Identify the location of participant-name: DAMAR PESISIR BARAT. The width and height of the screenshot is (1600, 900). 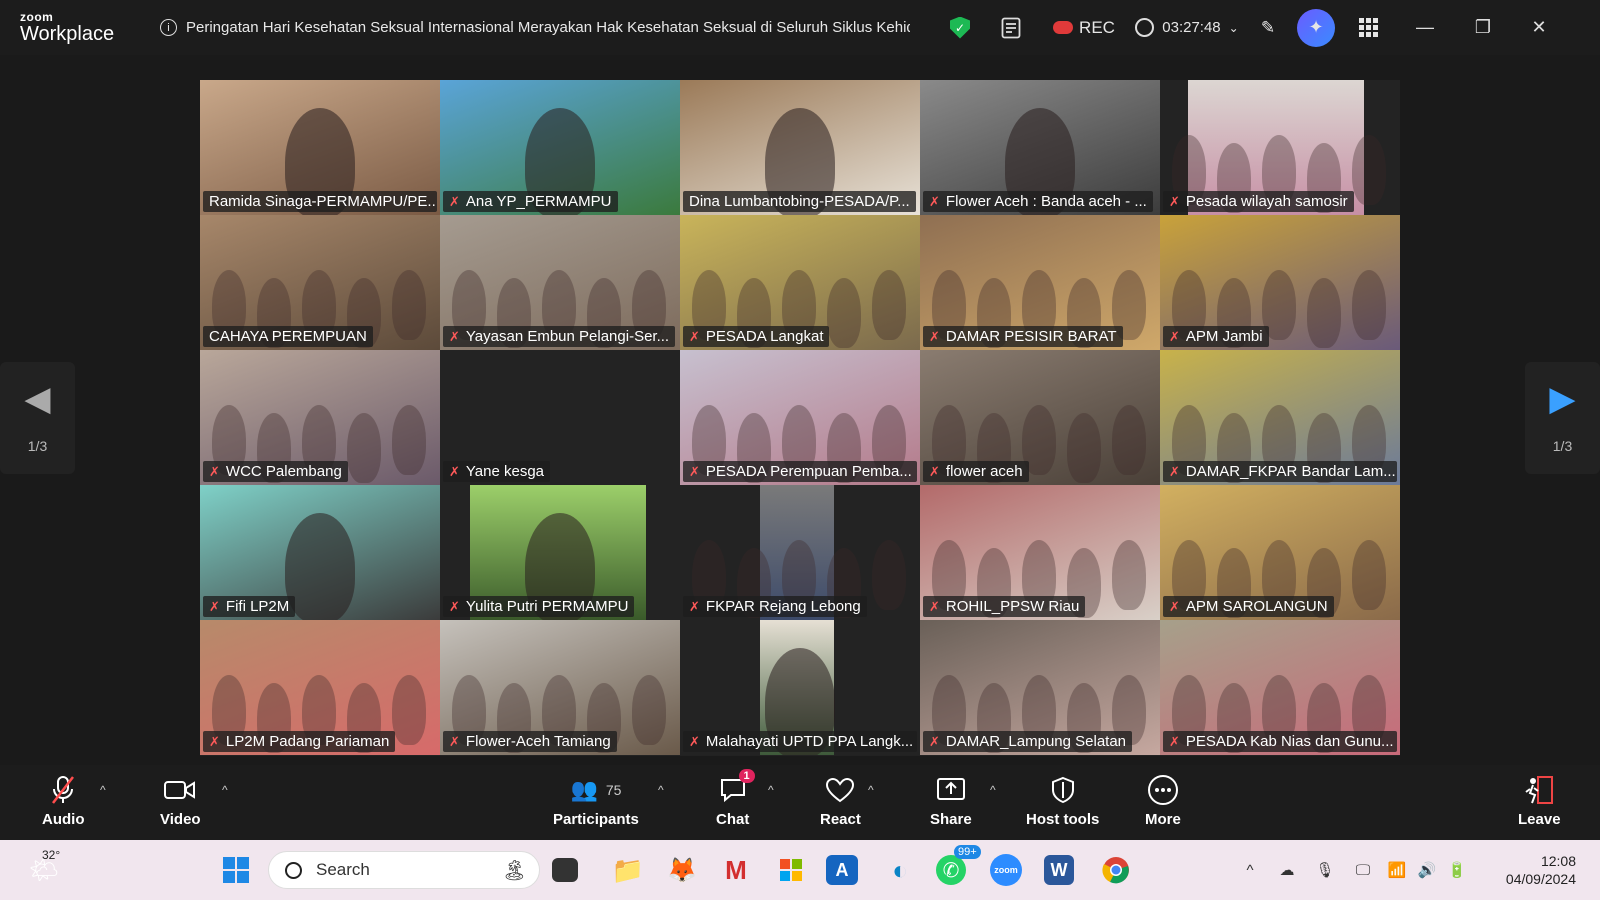
(1031, 336).